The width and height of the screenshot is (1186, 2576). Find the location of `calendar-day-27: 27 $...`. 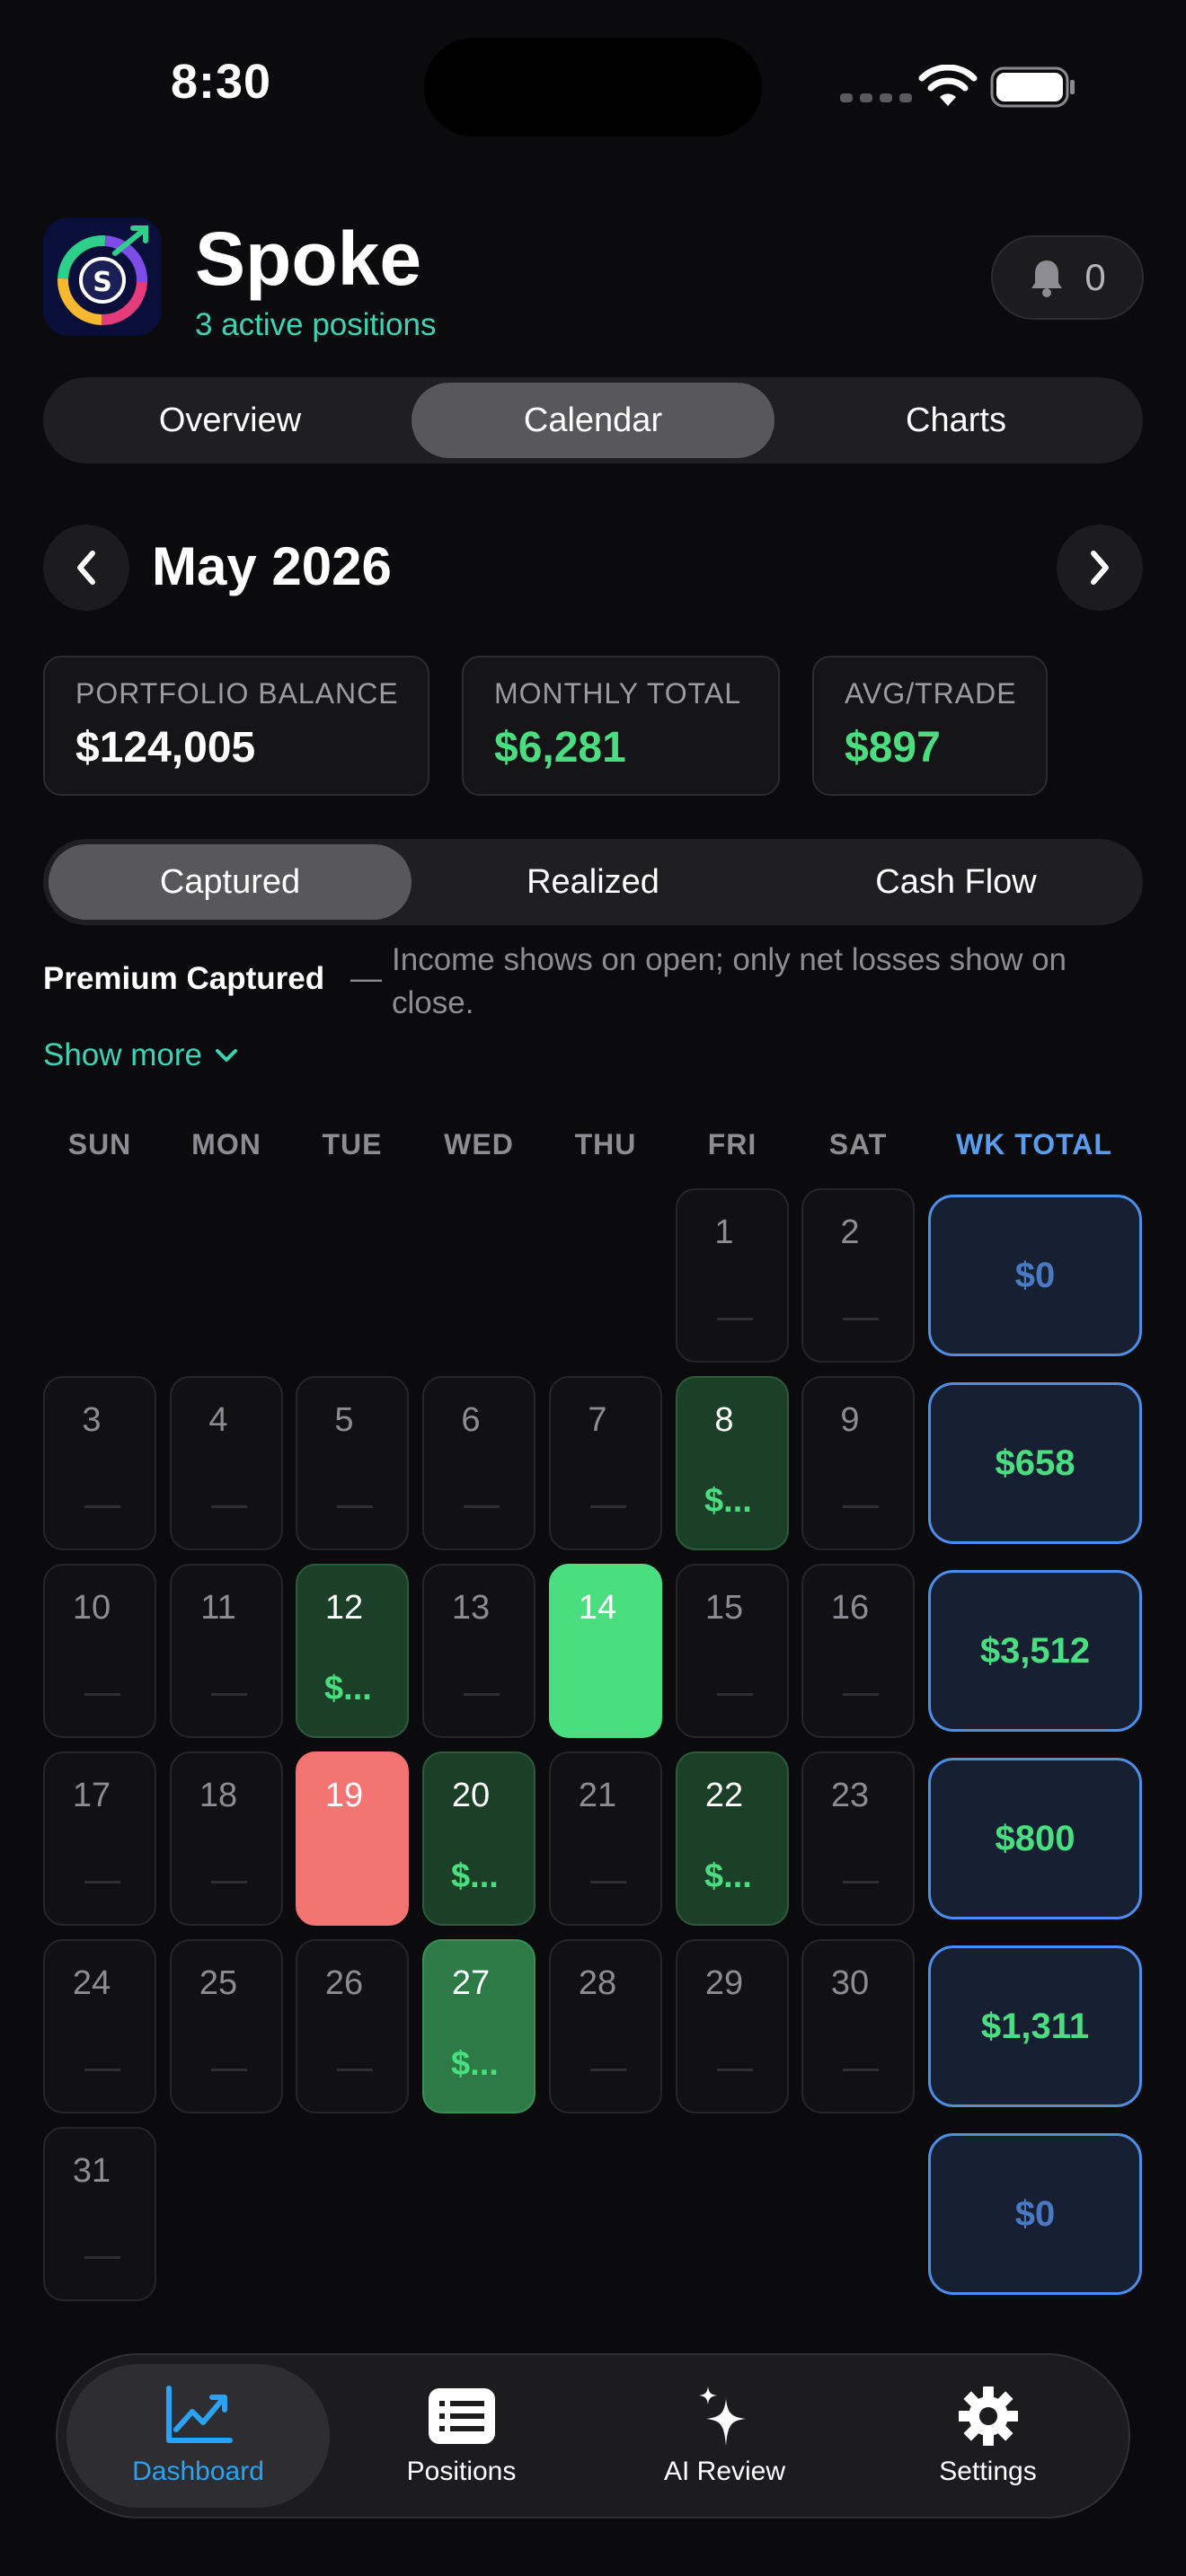

calendar-day-27: 27 $... is located at coordinates (478, 2026).